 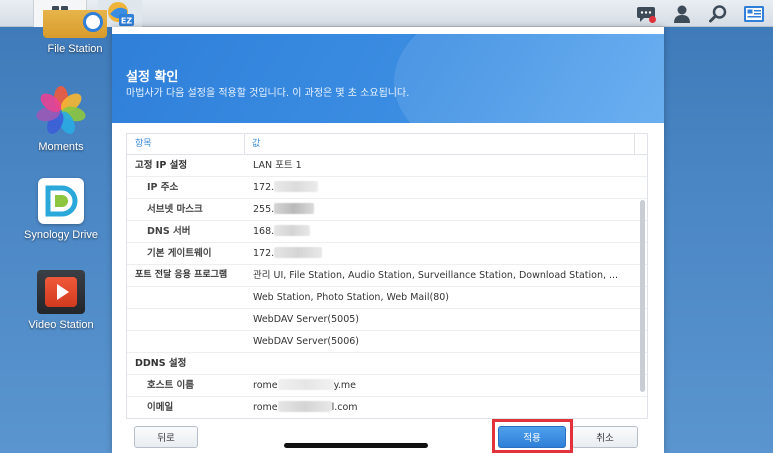 What do you see at coordinates (700, 13) in the screenshot?
I see `taskbar-right-tray` at bounding box center [700, 13].